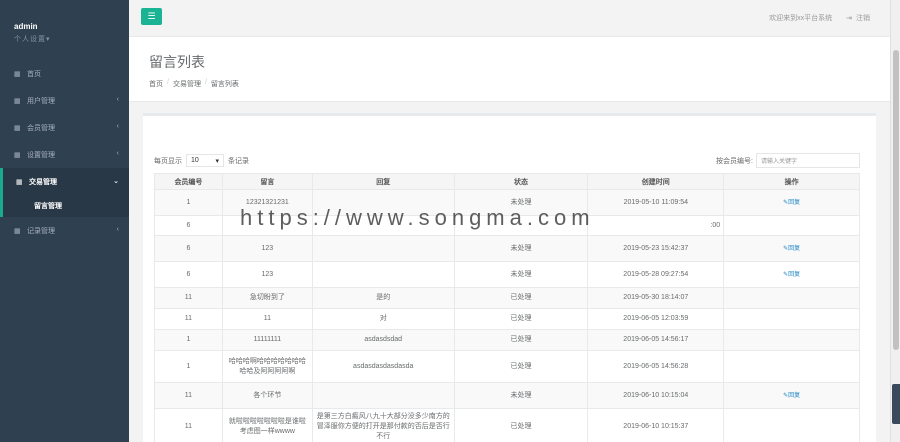  What do you see at coordinates (156, 84) in the screenshot?
I see `breadcrumb-home: 首页` at bounding box center [156, 84].